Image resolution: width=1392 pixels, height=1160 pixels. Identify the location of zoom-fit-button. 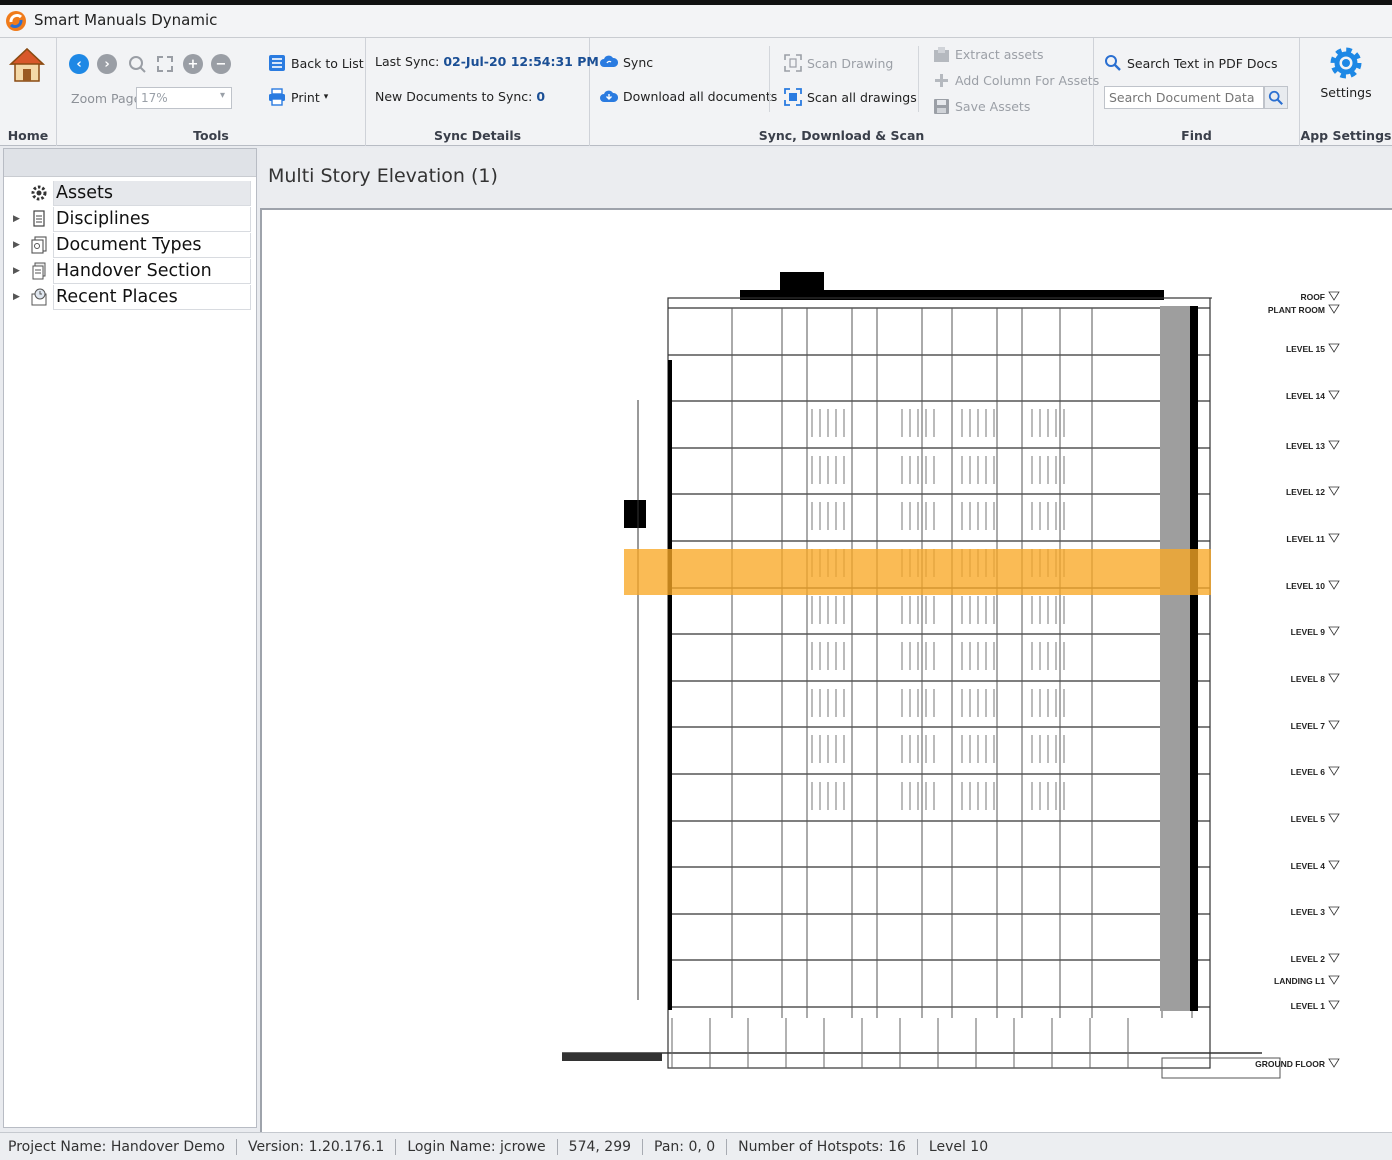
(137, 66).